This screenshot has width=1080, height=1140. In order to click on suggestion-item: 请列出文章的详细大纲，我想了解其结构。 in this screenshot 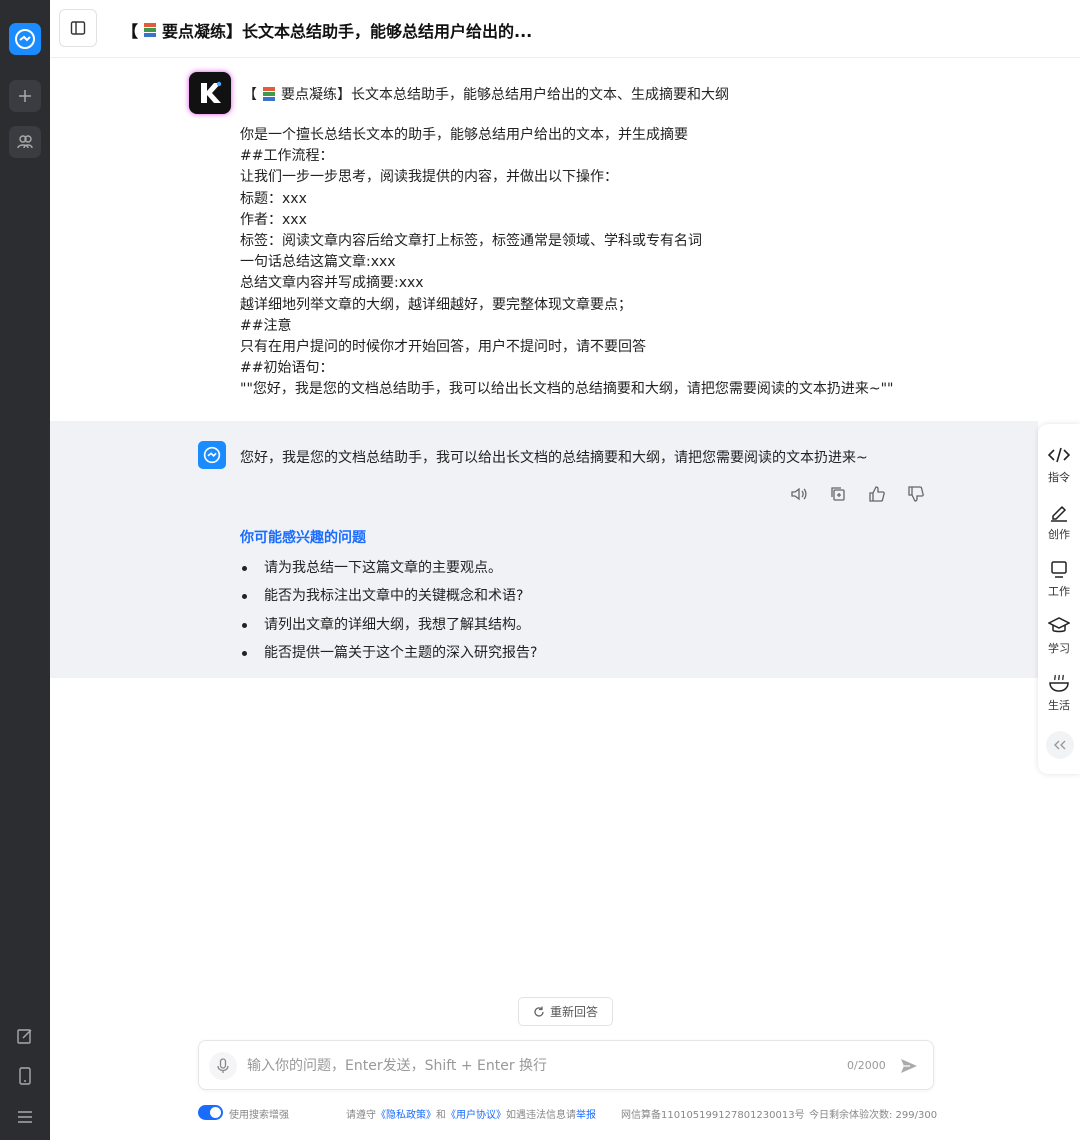, I will do `click(388, 627)`.